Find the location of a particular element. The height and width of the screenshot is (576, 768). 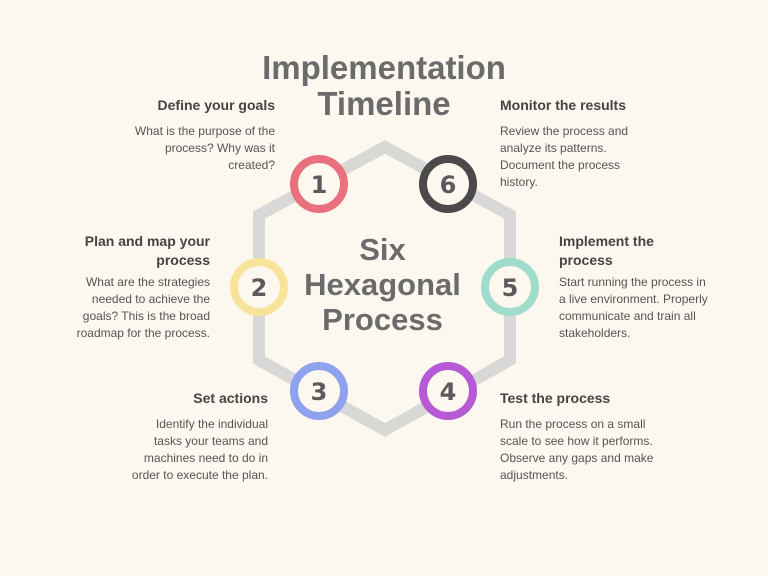

step-1-heading: Define your goals is located at coordinates (216, 105).